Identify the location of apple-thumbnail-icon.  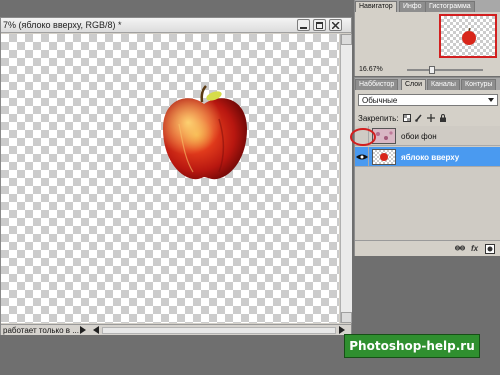
(469, 36).